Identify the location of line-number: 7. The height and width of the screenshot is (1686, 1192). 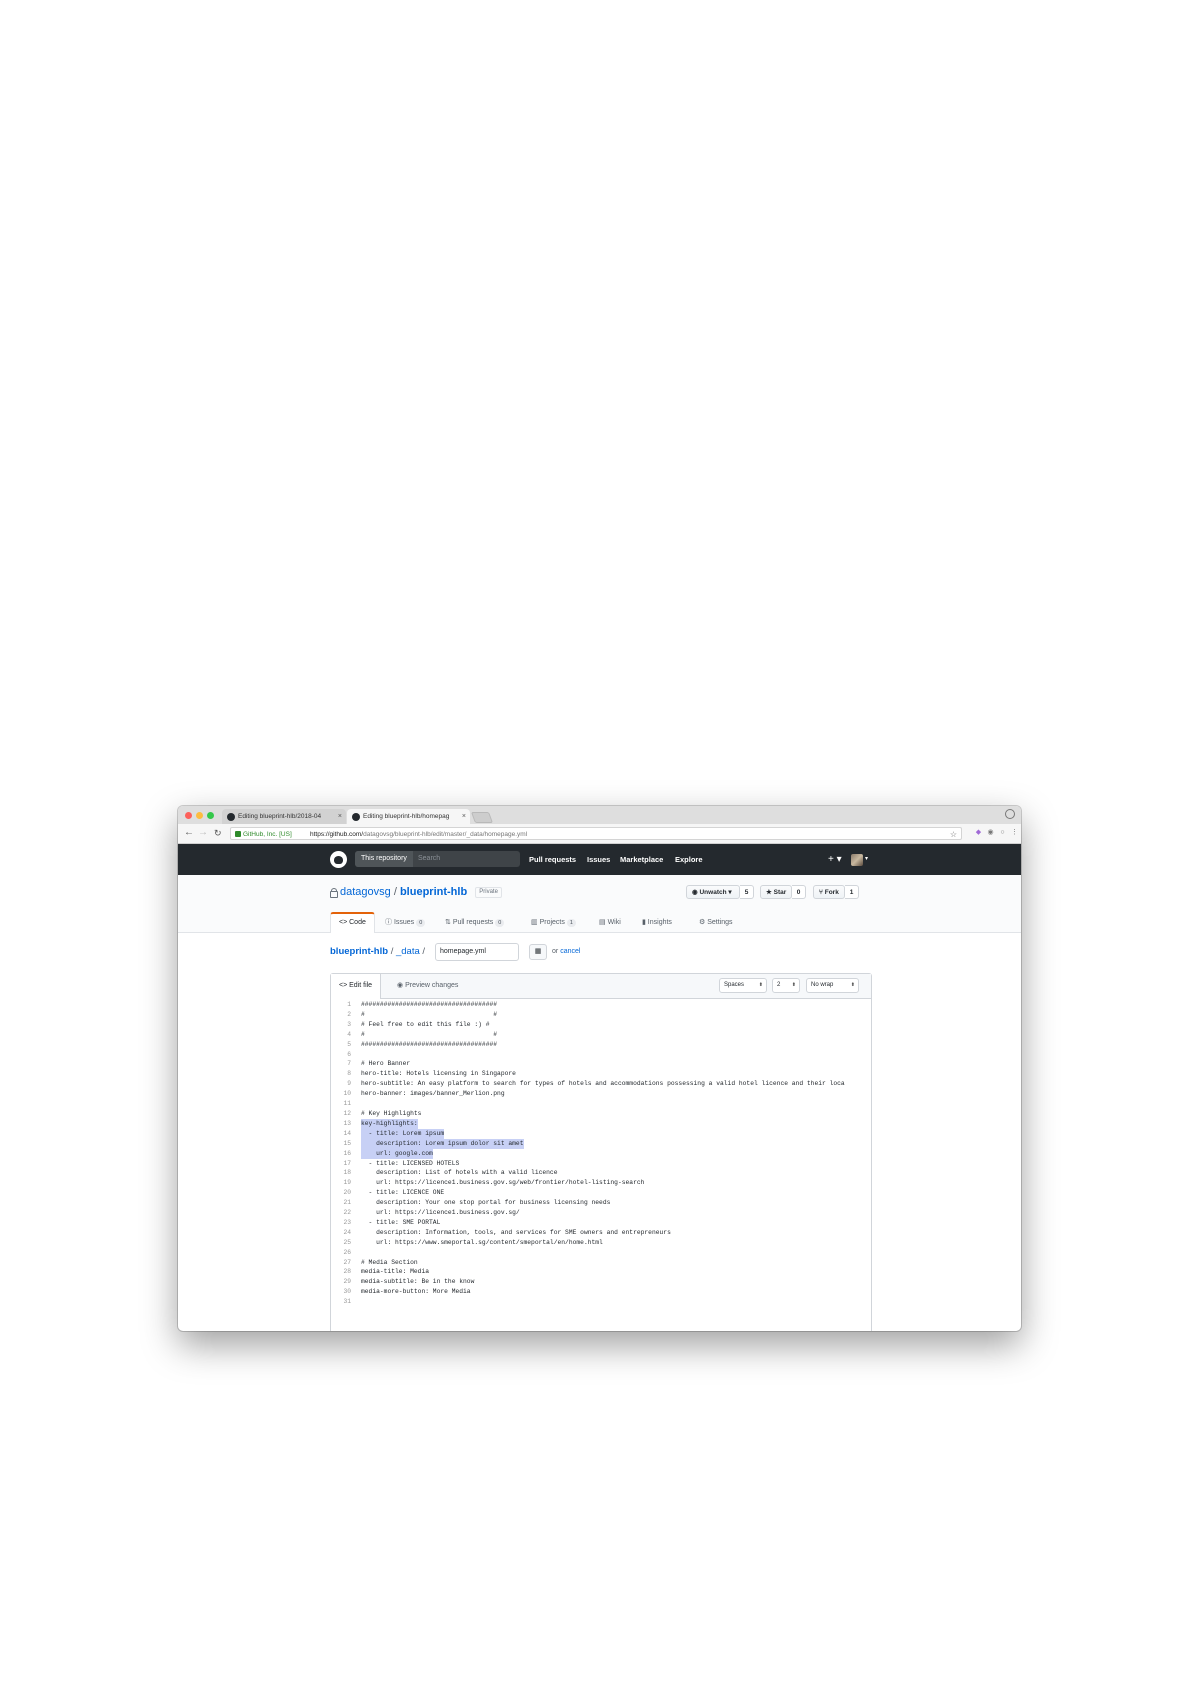
(349, 1064).